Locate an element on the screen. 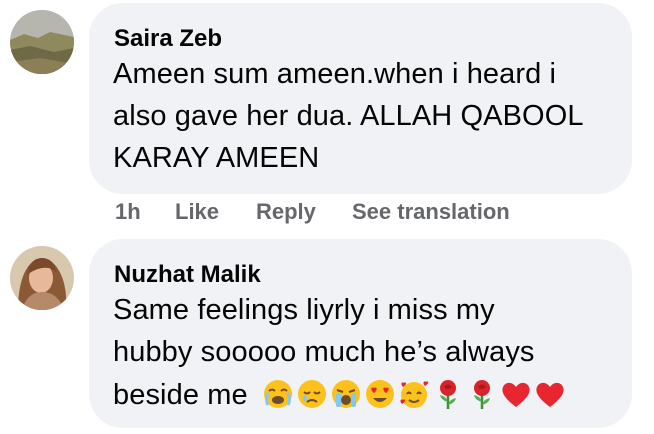 This screenshot has width=654, height=434. comment-text: beside me is located at coordinates (180, 395).